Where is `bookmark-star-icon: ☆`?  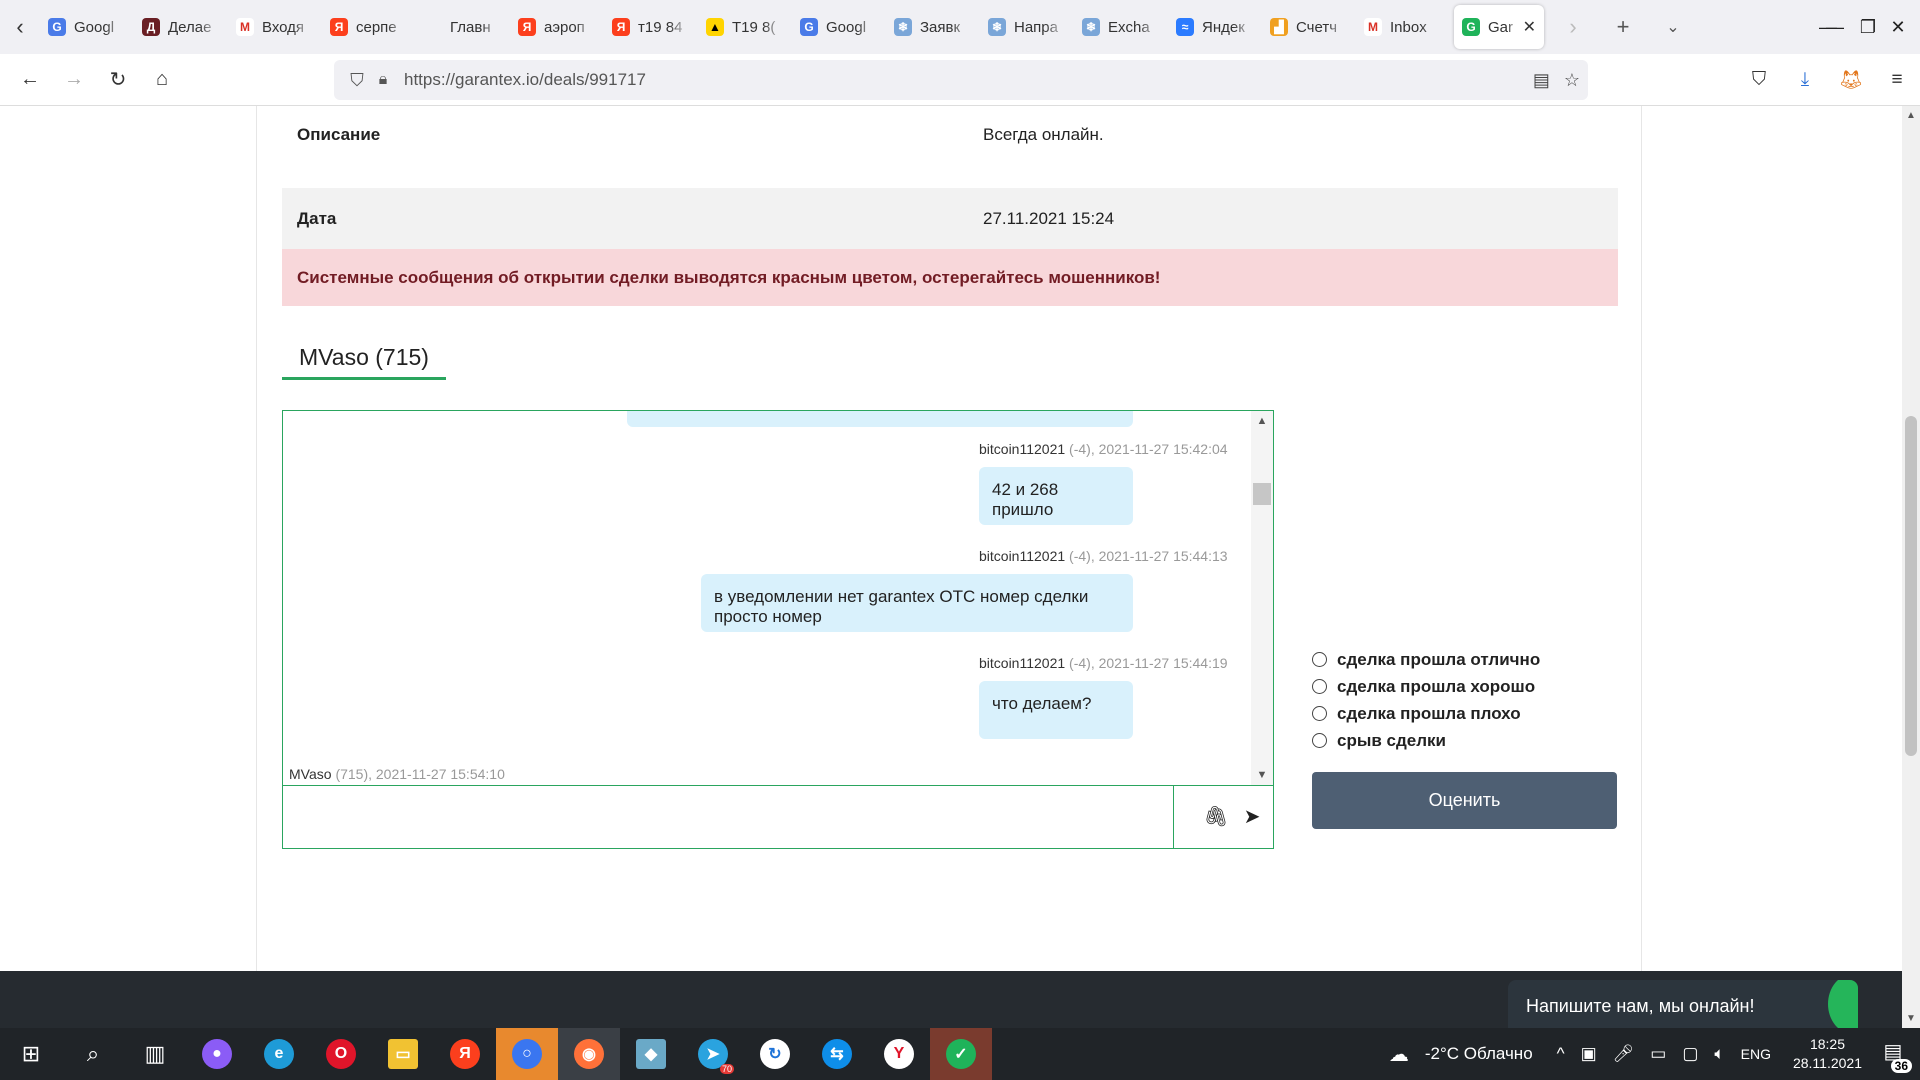 bookmark-star-icon: ☆ is located at coordinates (1572, 80).